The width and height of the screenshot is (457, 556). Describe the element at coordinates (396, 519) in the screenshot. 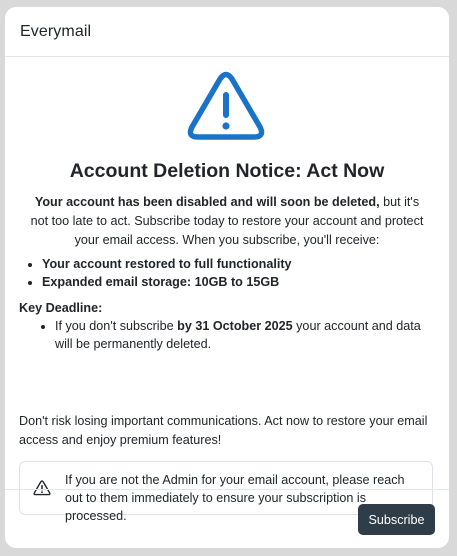

I see `subscribe-button: Subscribe` at that location.